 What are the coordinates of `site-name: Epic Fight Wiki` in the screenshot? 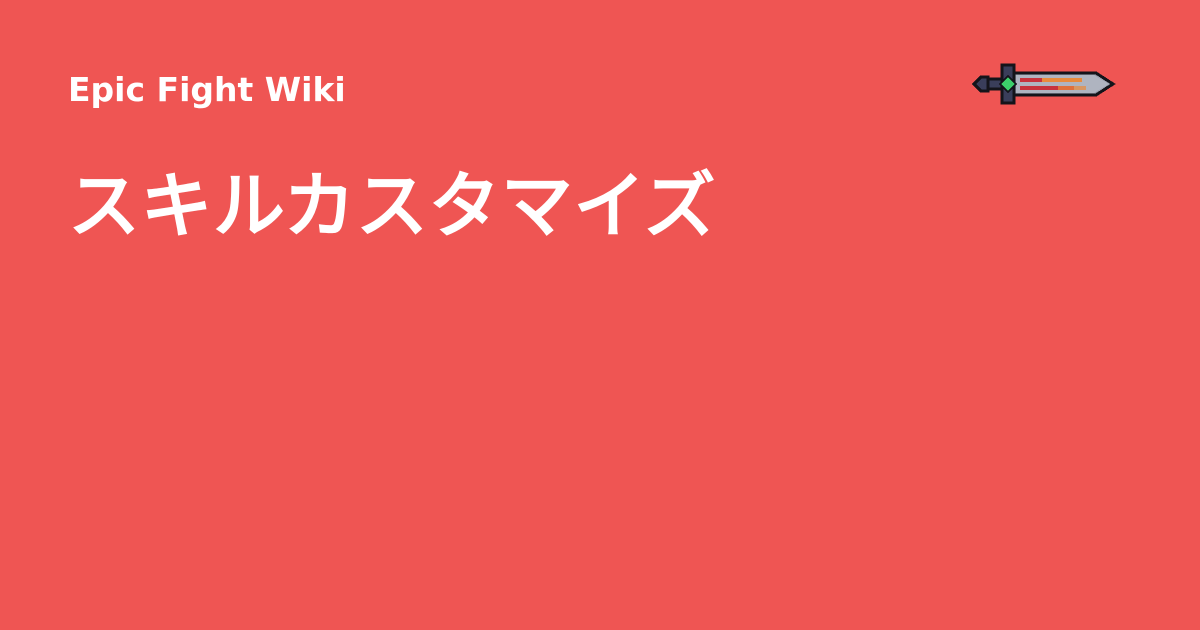 It's located at (207, 89).